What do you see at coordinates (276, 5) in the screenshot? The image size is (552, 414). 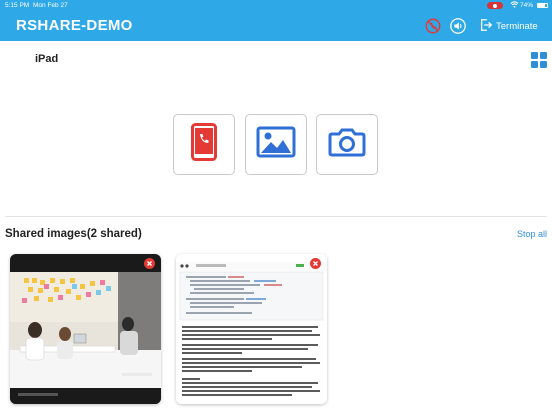 I see `status-bar: 5:15 PM Mon Feb 27 74%` at bounding box center [276, 5].